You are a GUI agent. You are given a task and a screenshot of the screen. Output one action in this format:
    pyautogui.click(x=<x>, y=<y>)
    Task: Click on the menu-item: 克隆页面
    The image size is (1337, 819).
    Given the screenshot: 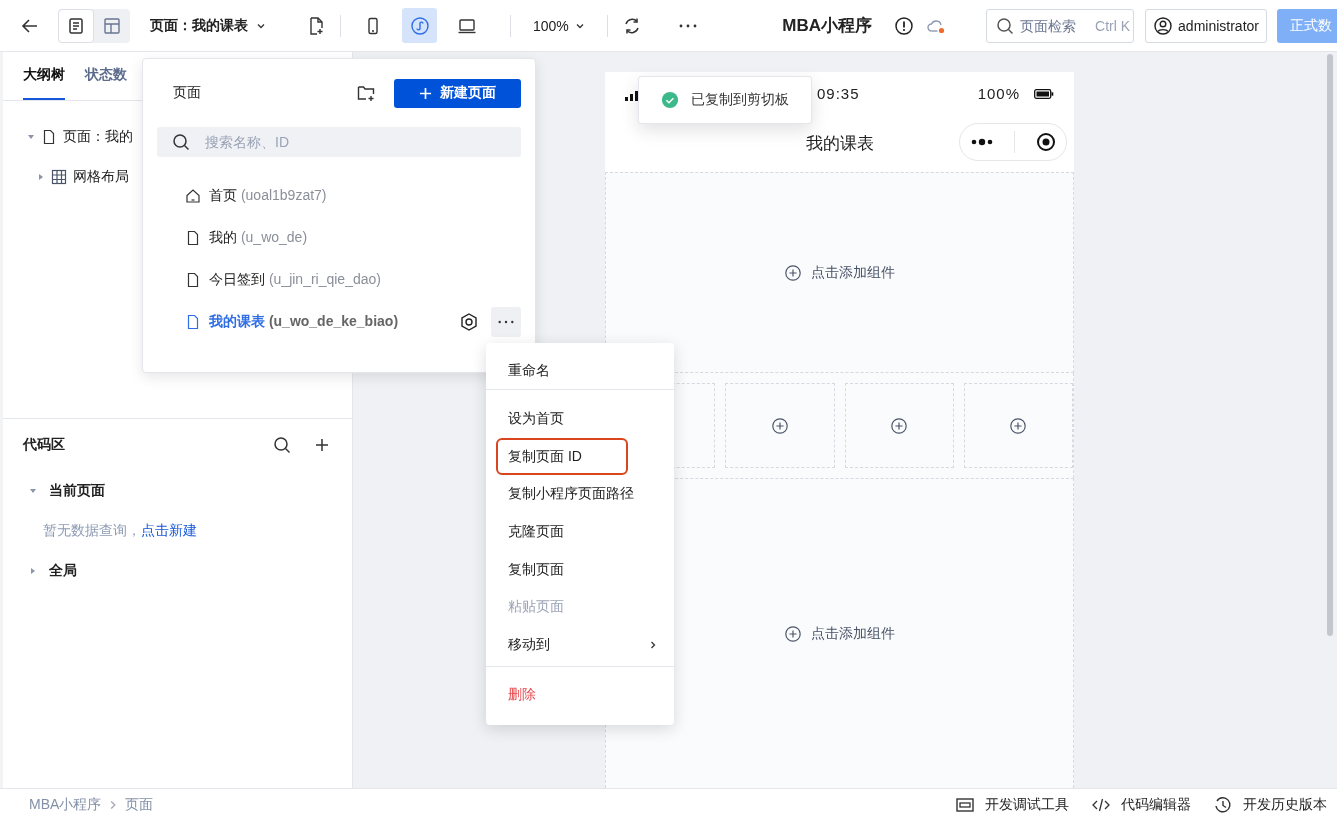 What is the action you would take?
    pyautogui.click(x=580, y=532)
    